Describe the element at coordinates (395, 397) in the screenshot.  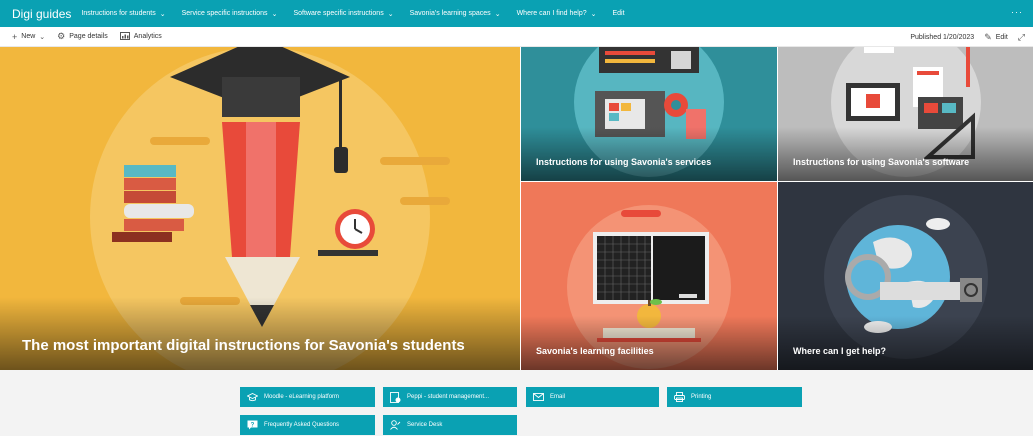
I see `peppi-app-icon` at that location.